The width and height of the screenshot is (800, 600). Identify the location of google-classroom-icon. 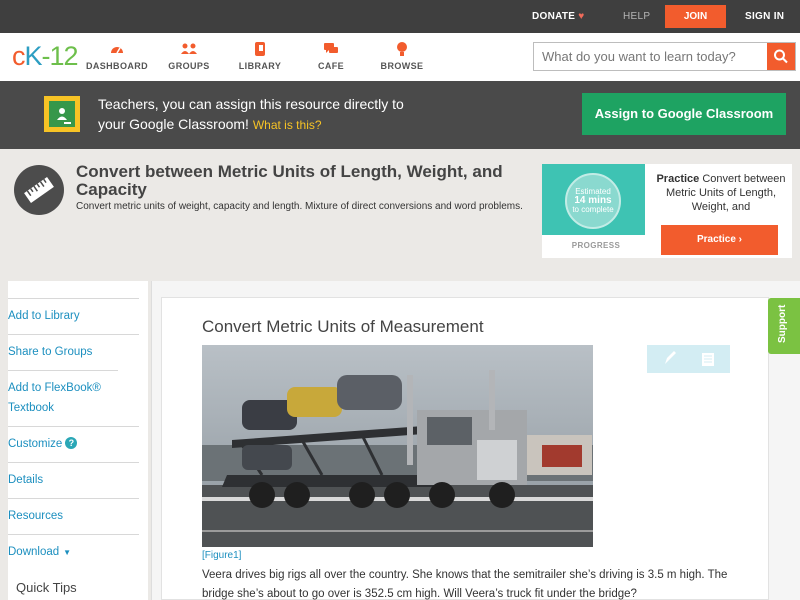
(62, 114).